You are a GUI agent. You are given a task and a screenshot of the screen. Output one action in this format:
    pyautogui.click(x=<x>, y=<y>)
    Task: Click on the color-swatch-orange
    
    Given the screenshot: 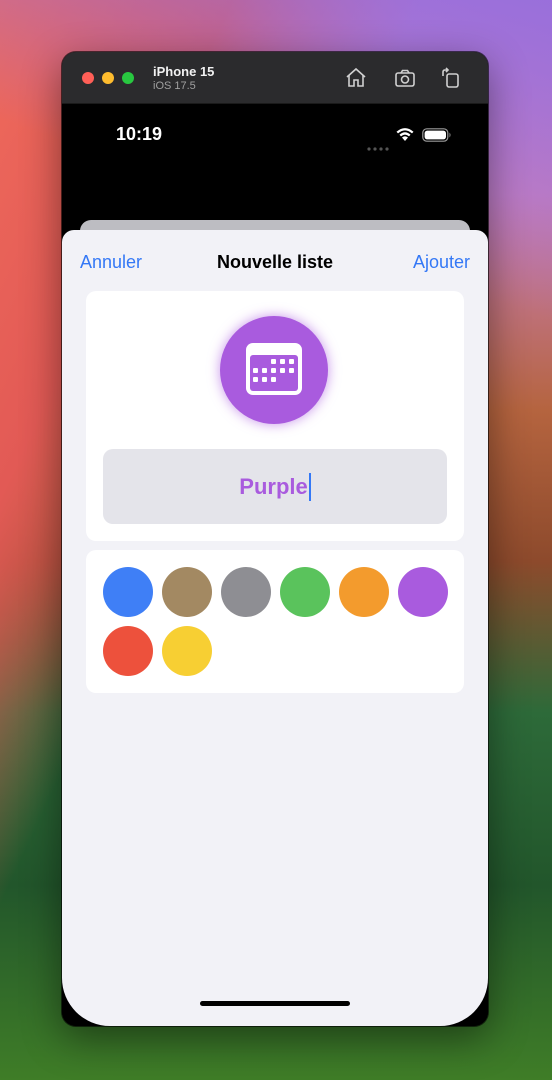 What is the action you would take?
    pyautogui.click(x=364, y=592)
    